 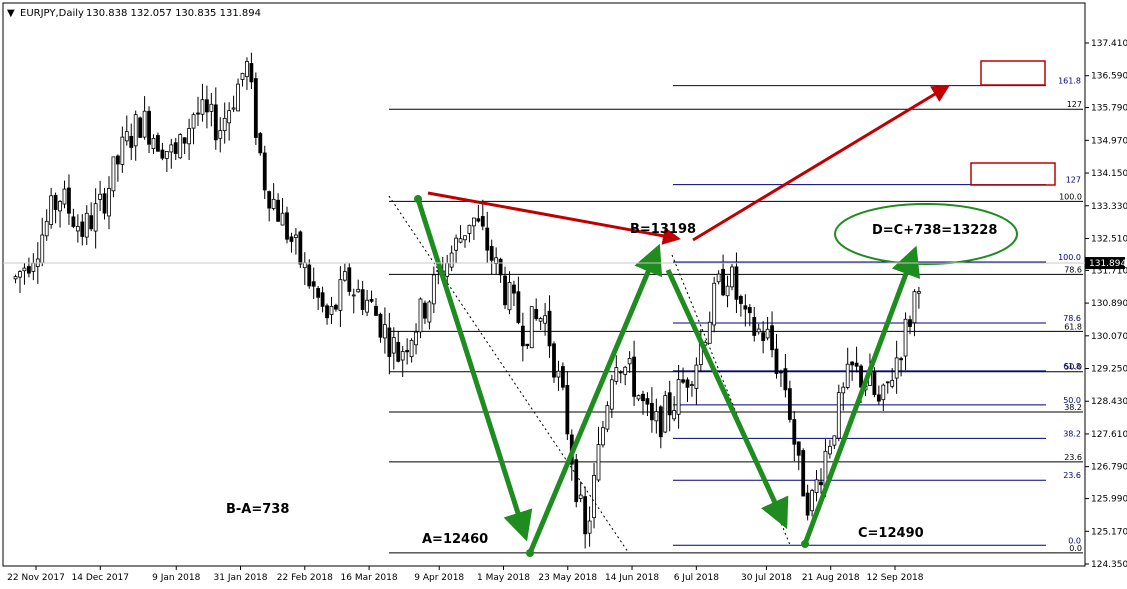 What do you see at coordinates (1109, 109) in the screenshot?
I see `price-tick-label: 135.790` at bounding box center [1109, 109].